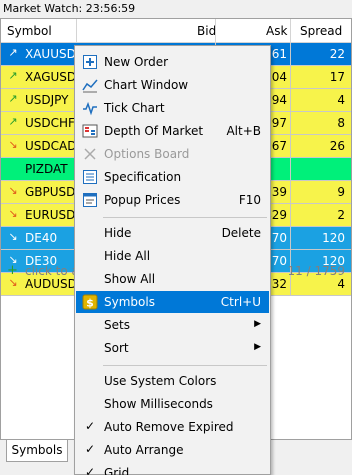  Describe the element at coordinates (146, 85) in the screenshot. I see `menu-item-label: Chart Window` at that location.